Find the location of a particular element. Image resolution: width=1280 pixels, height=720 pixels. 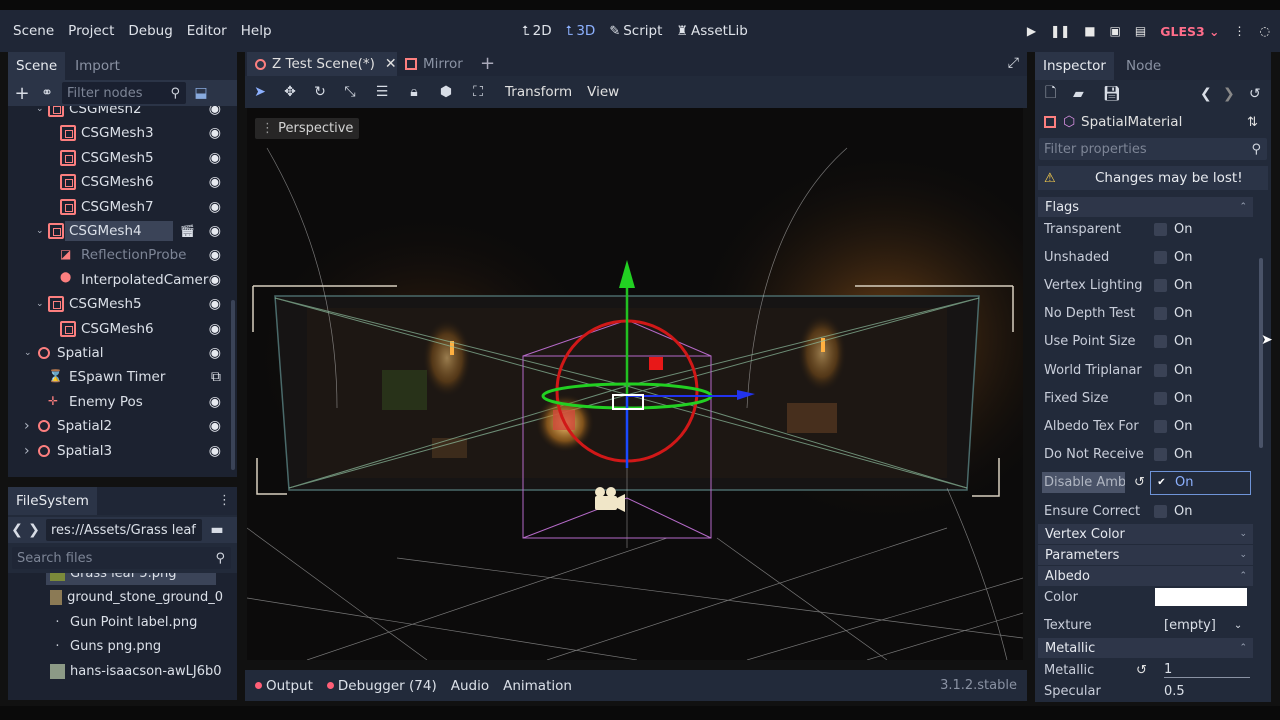

section-metallic: Metallic ⌃ is located at coordinates (1145, 648).